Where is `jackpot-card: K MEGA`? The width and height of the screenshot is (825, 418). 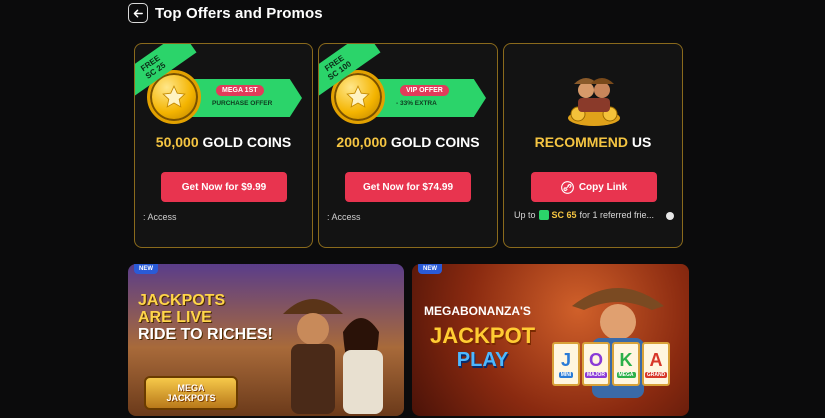
jackpot-card: K MEGA is located at coordinates (626, 364).